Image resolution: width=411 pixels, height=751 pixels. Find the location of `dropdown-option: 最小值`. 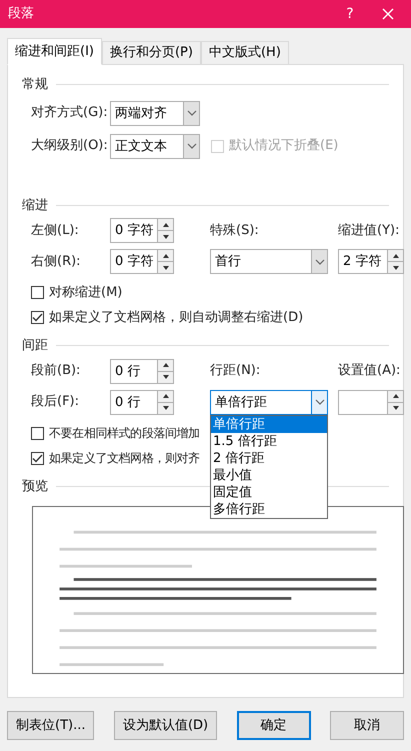

dropdown-option: 最小值 is located at coordinates (269, 475).